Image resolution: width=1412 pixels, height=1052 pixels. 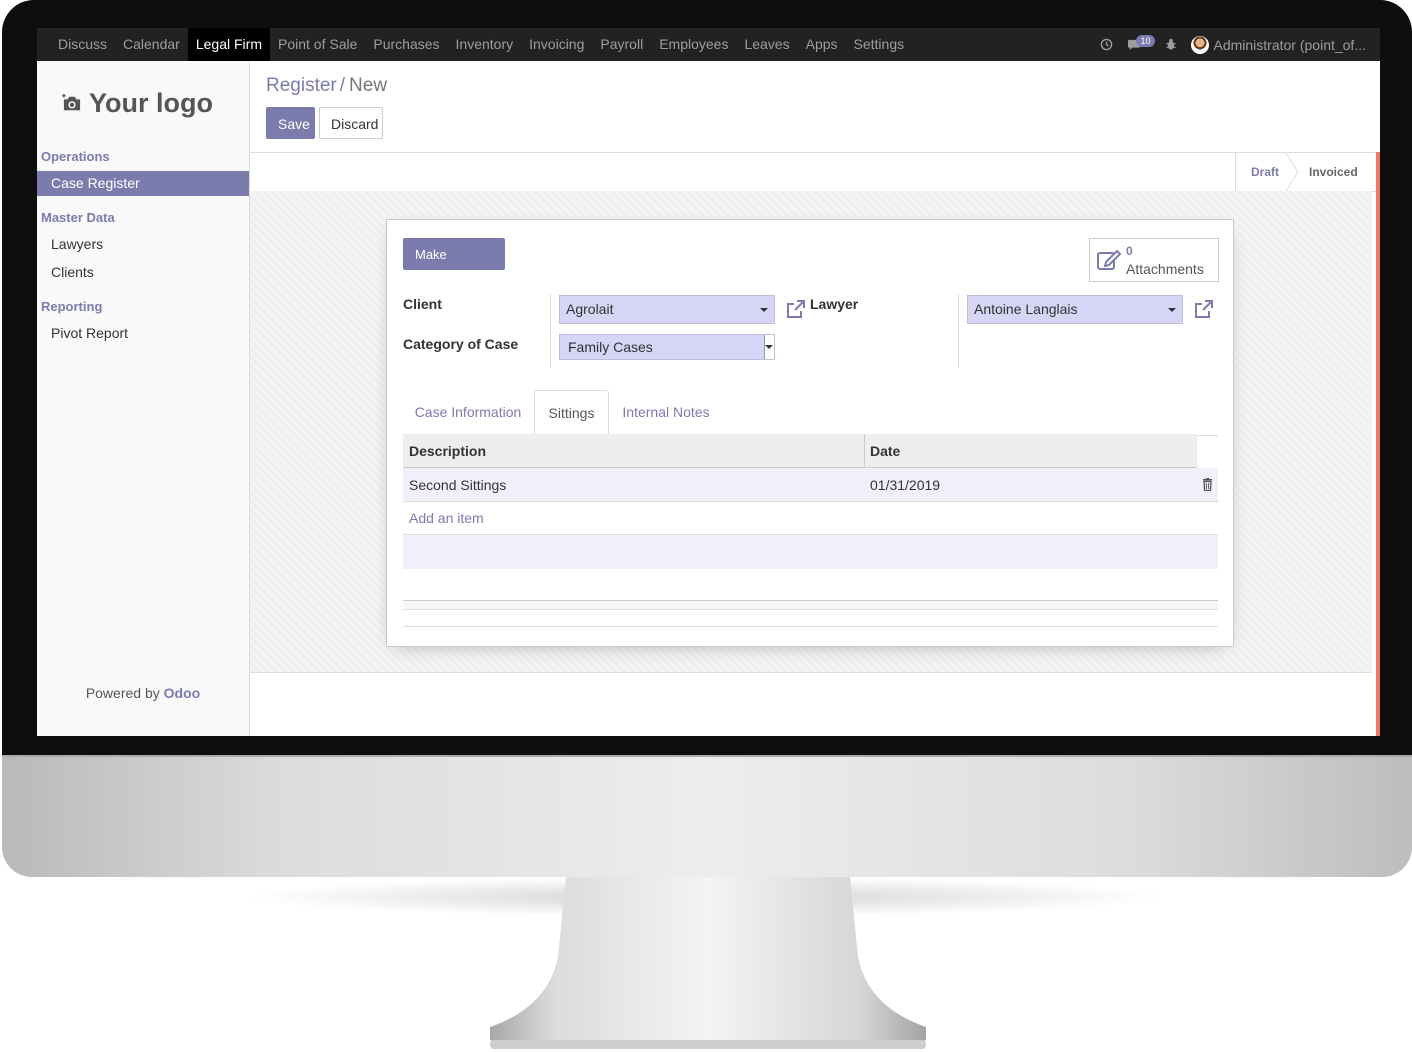 I want to click on breadcrumb: Register / New, so click(x=326, y=86).